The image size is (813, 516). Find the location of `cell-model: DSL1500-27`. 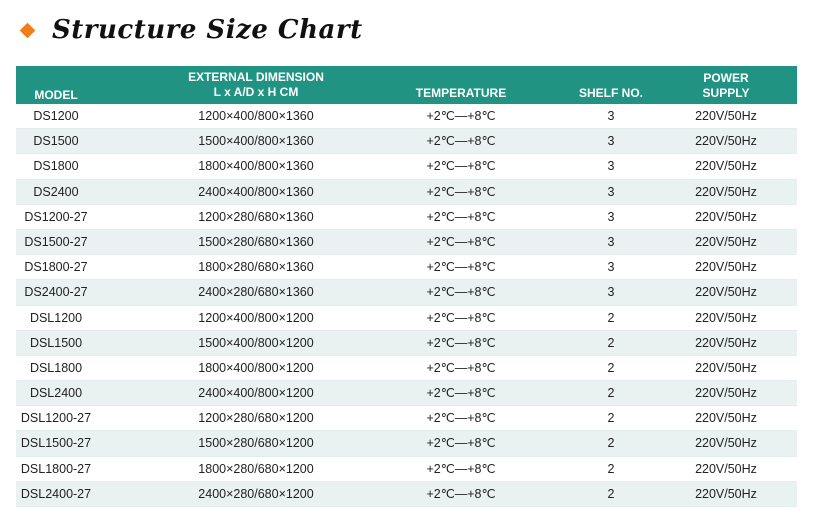

cell-model: DSL1500-27 is located at coordinates (56, 443).